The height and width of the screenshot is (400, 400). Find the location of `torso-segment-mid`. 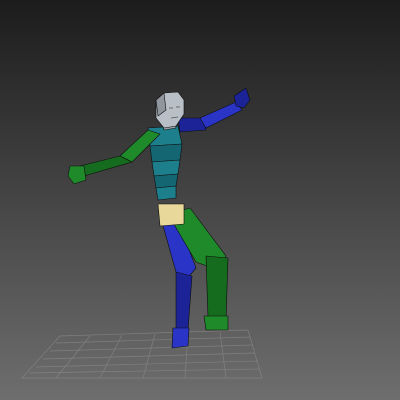

torso-segment-mid is located at coordinates (166, 168).